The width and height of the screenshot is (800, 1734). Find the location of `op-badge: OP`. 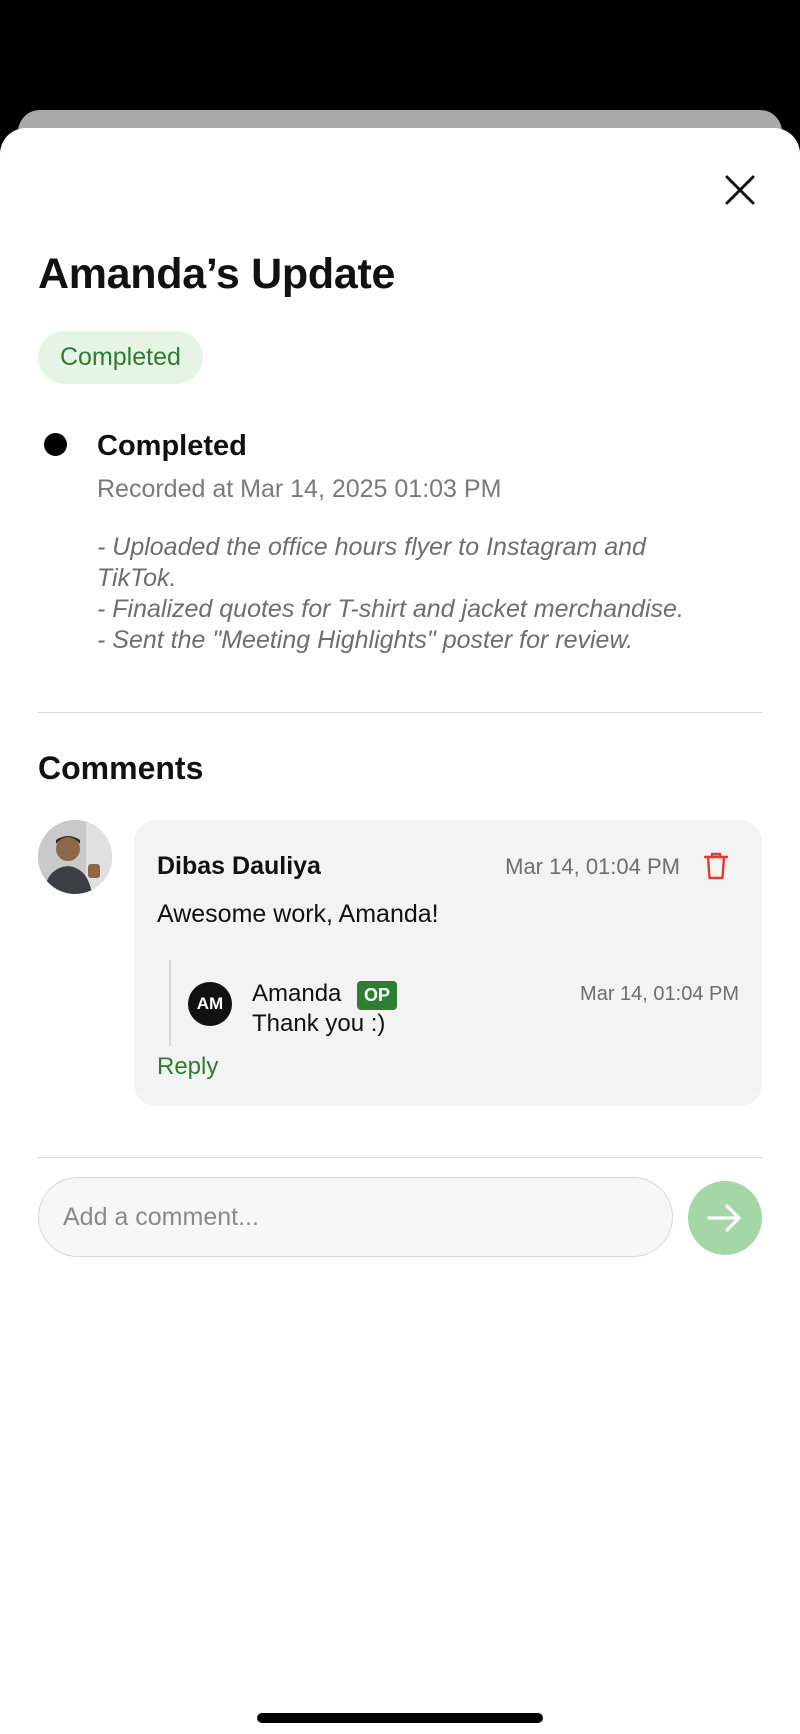

op-badge: OP is located at coordinates (377, 995).